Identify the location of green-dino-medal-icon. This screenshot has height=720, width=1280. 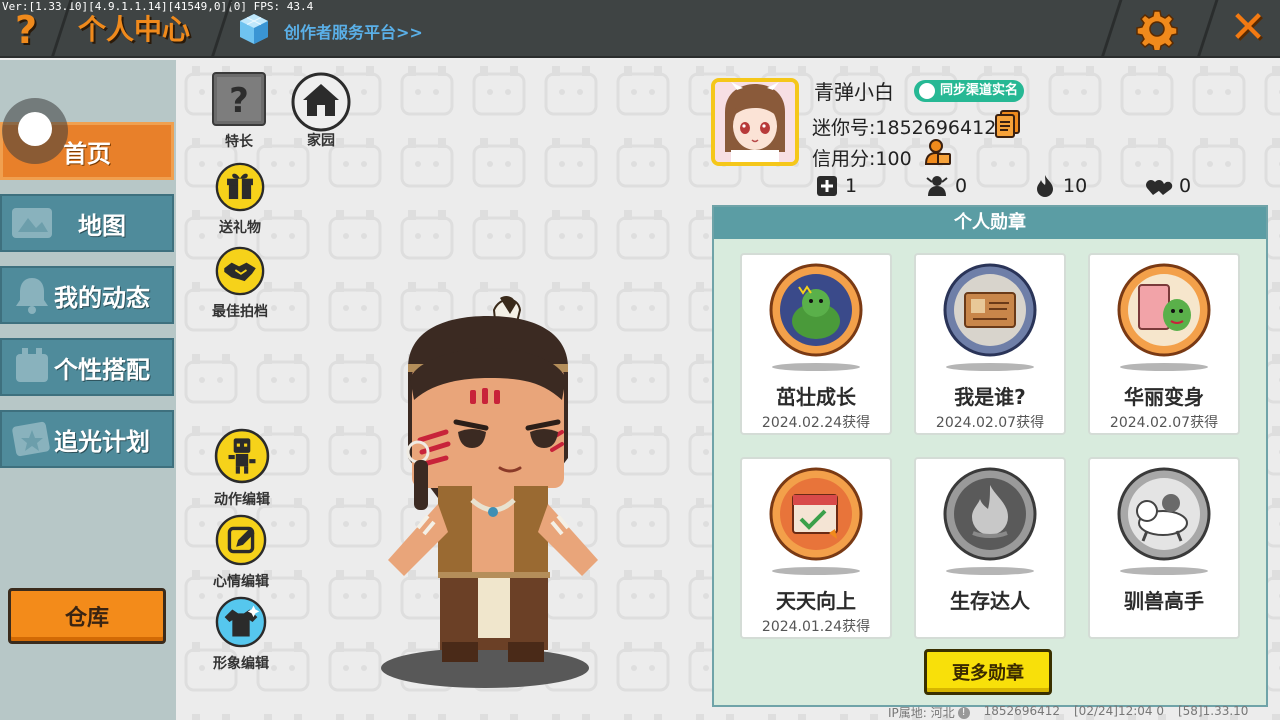
(816, 310).